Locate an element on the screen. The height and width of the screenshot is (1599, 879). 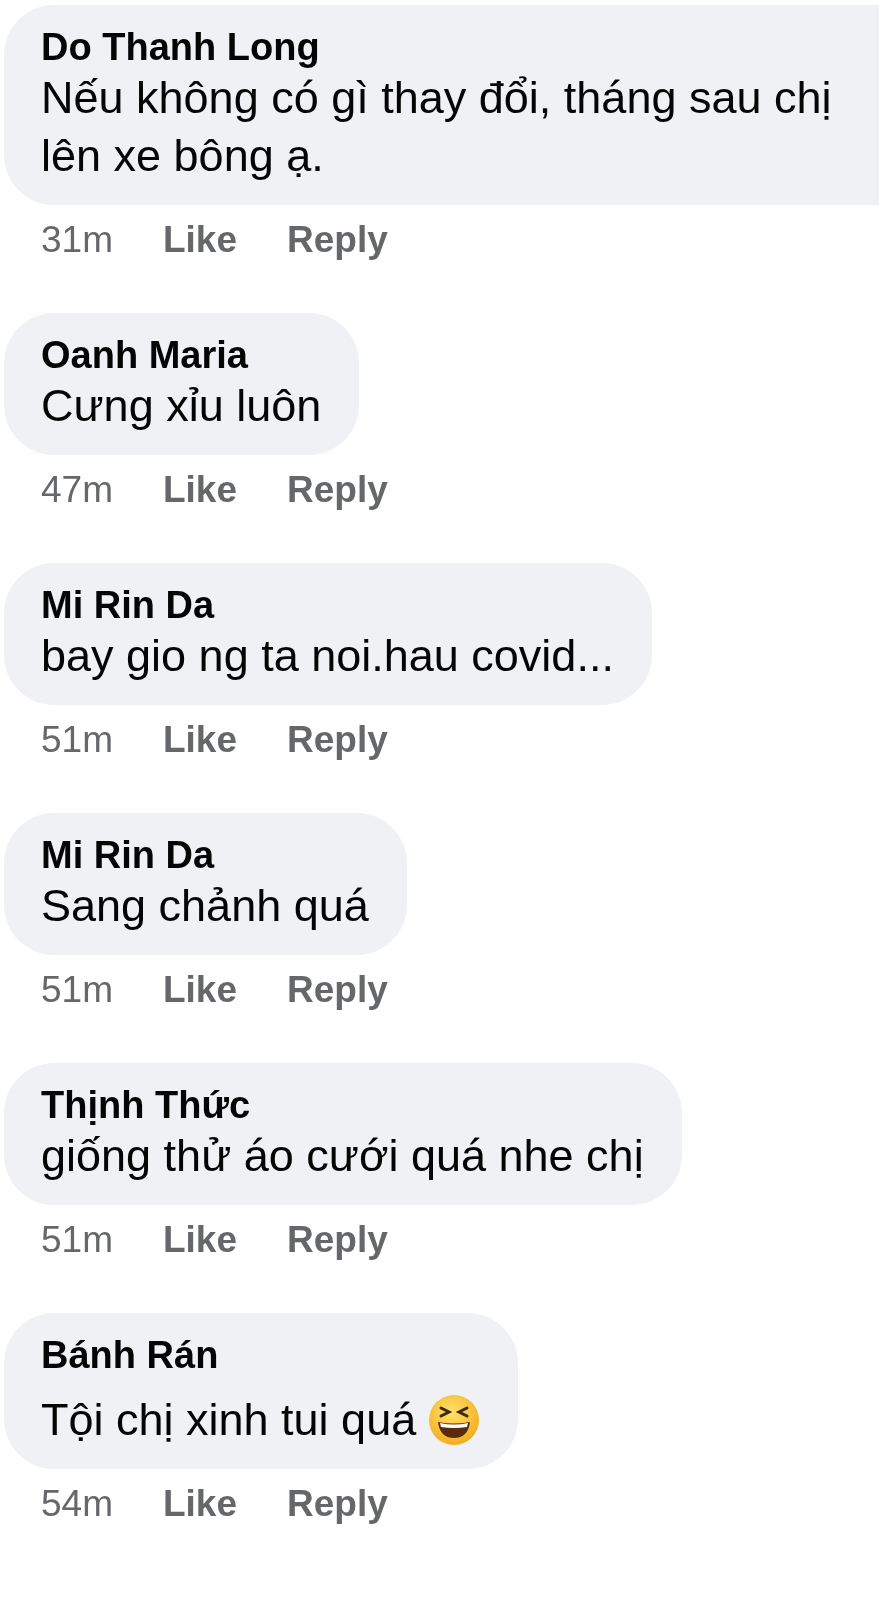
comment-text: Sang chảnh quá is located at coordinates (205, 906).